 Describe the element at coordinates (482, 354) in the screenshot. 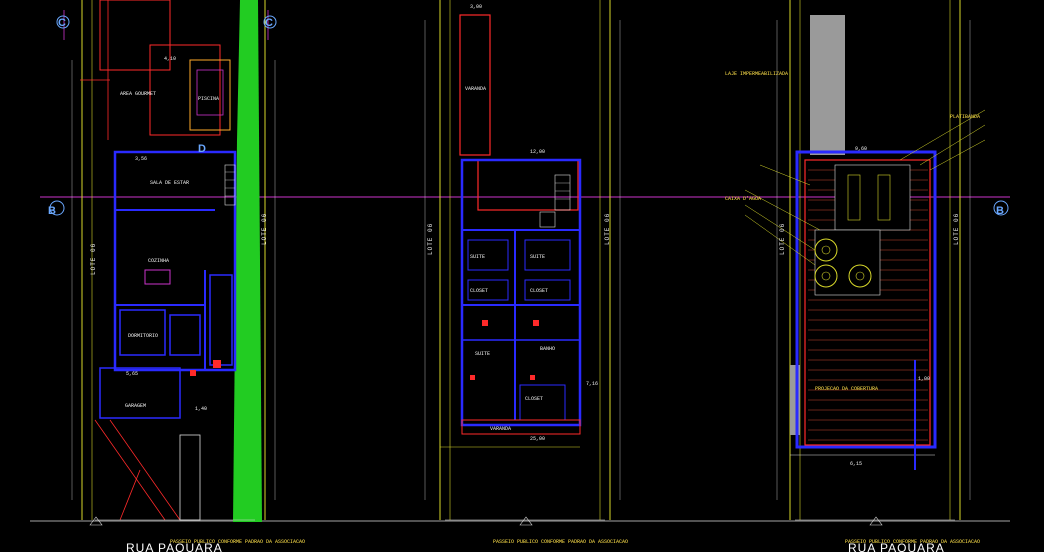

I see `room-label-suite-3: SUITE` at that location.